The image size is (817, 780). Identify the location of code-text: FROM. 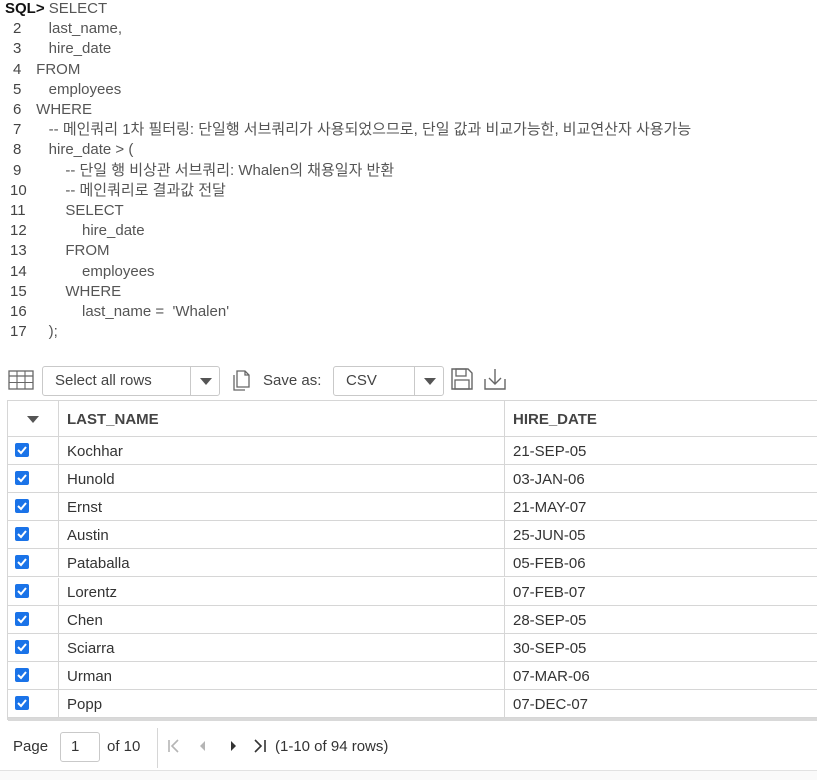
(71, 251).